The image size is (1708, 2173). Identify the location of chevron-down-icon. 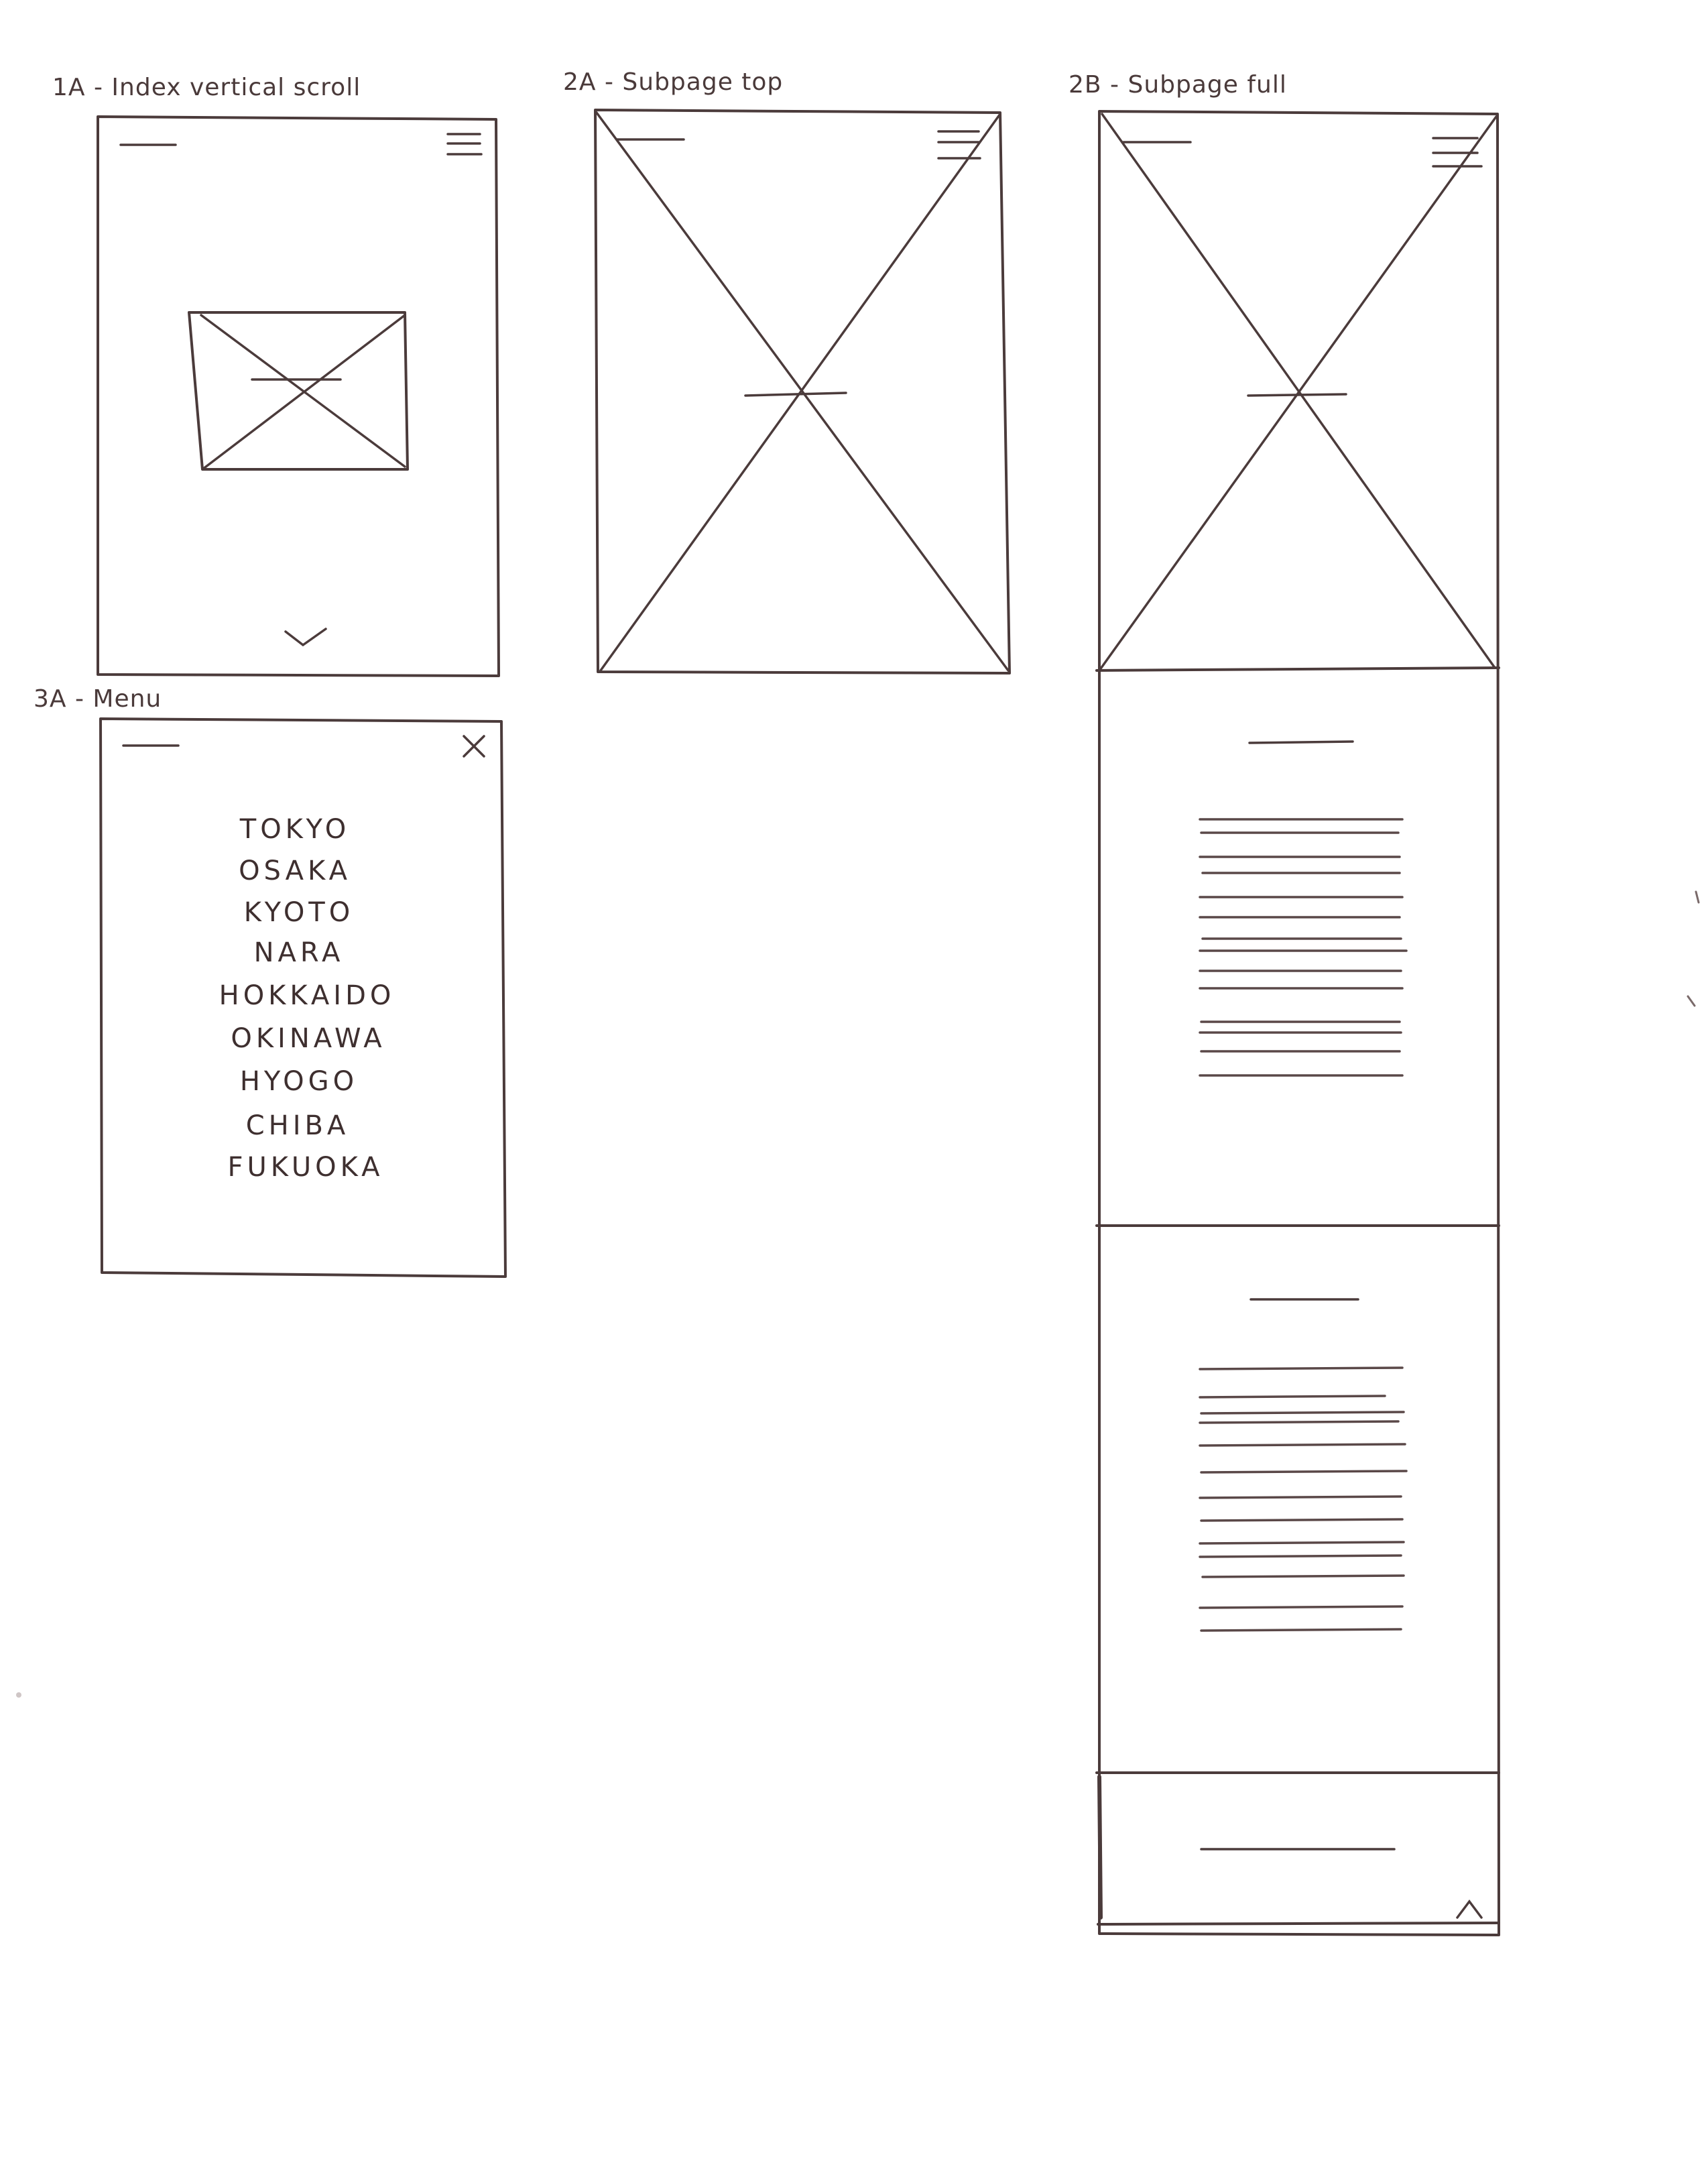
(305, 637).